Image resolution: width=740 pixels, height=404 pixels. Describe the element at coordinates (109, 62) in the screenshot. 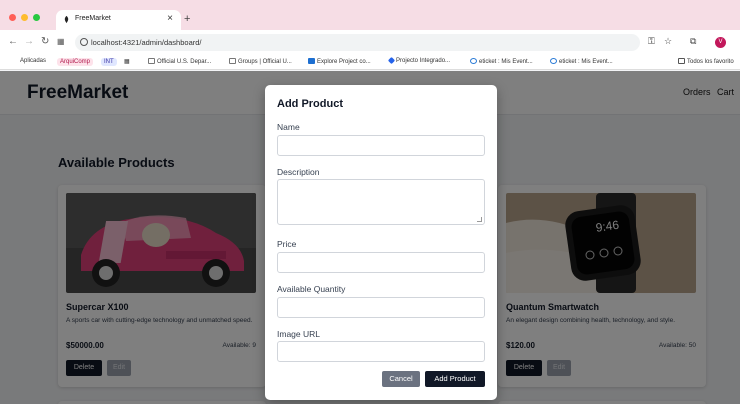

I see `bookmark-item: INT` at that location.